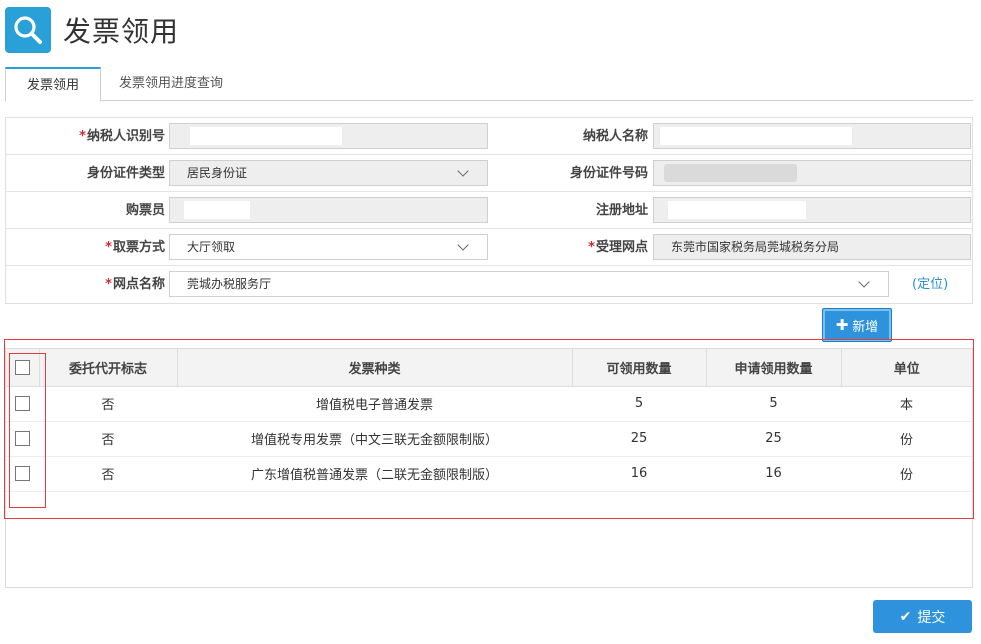  Describe the element at coordinates (773, 474) in the screenshot. I see `cell-requested: 16` at that location.